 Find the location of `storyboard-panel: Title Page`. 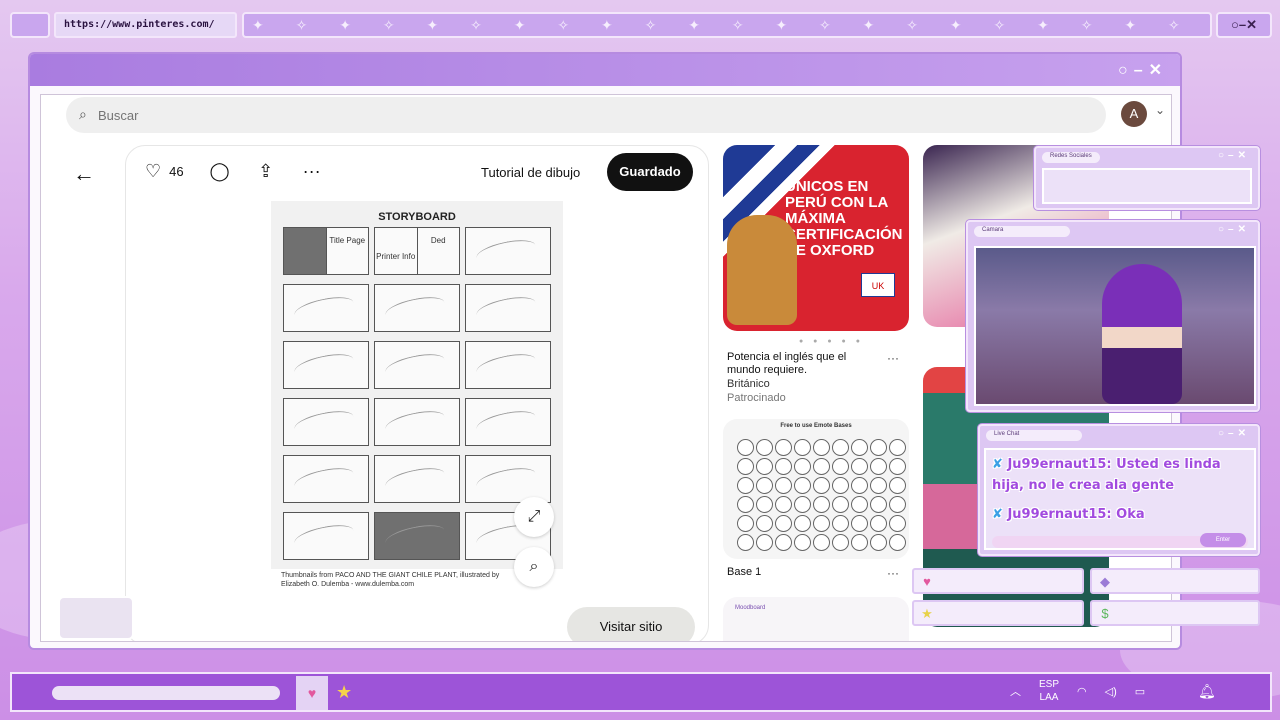

storyboard-panel: Title Page is located at coordinates (326, 251).